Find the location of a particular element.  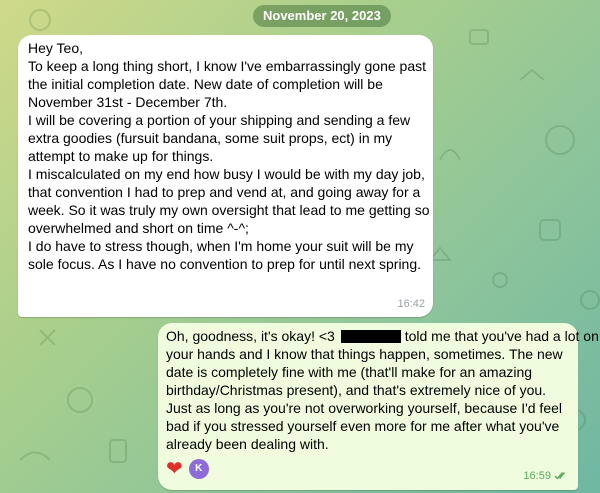

heart-reaction-icon: ❤ is located at coordinates (174, 469).